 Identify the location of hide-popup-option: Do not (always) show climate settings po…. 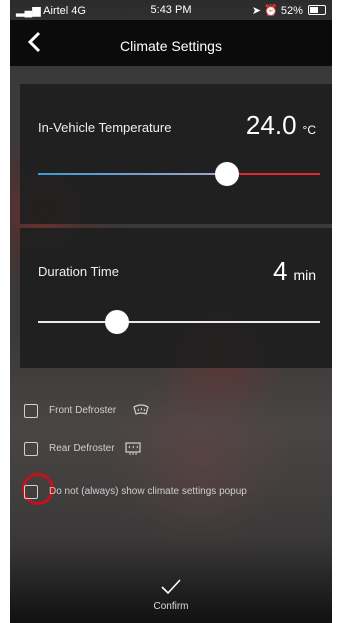
(173, 489).